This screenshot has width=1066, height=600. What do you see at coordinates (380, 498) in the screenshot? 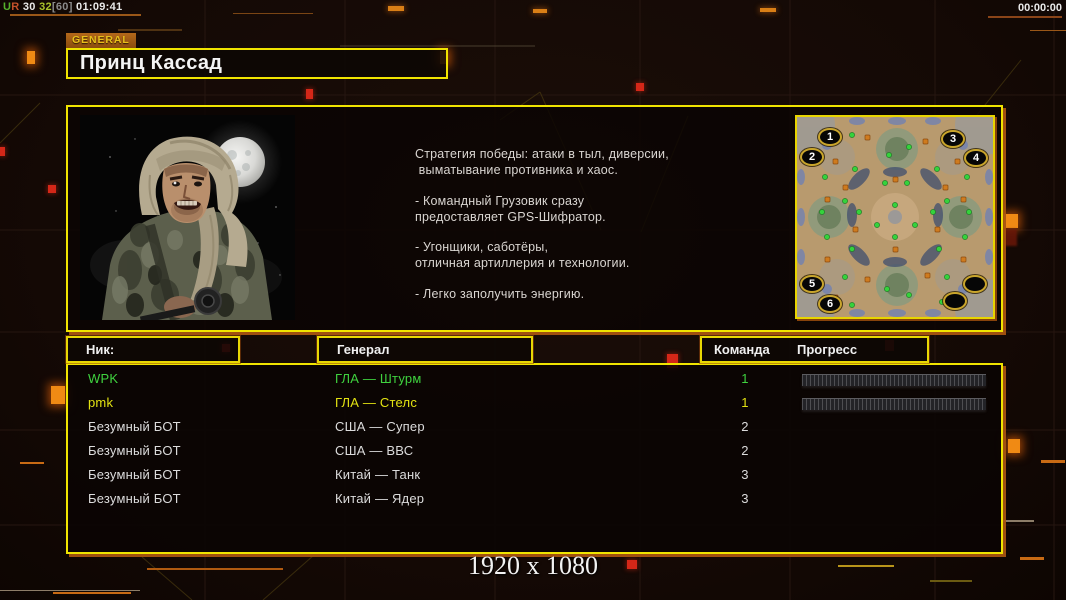
I see `player-general: Китай — Ядер` at bounding box center [380, 498].